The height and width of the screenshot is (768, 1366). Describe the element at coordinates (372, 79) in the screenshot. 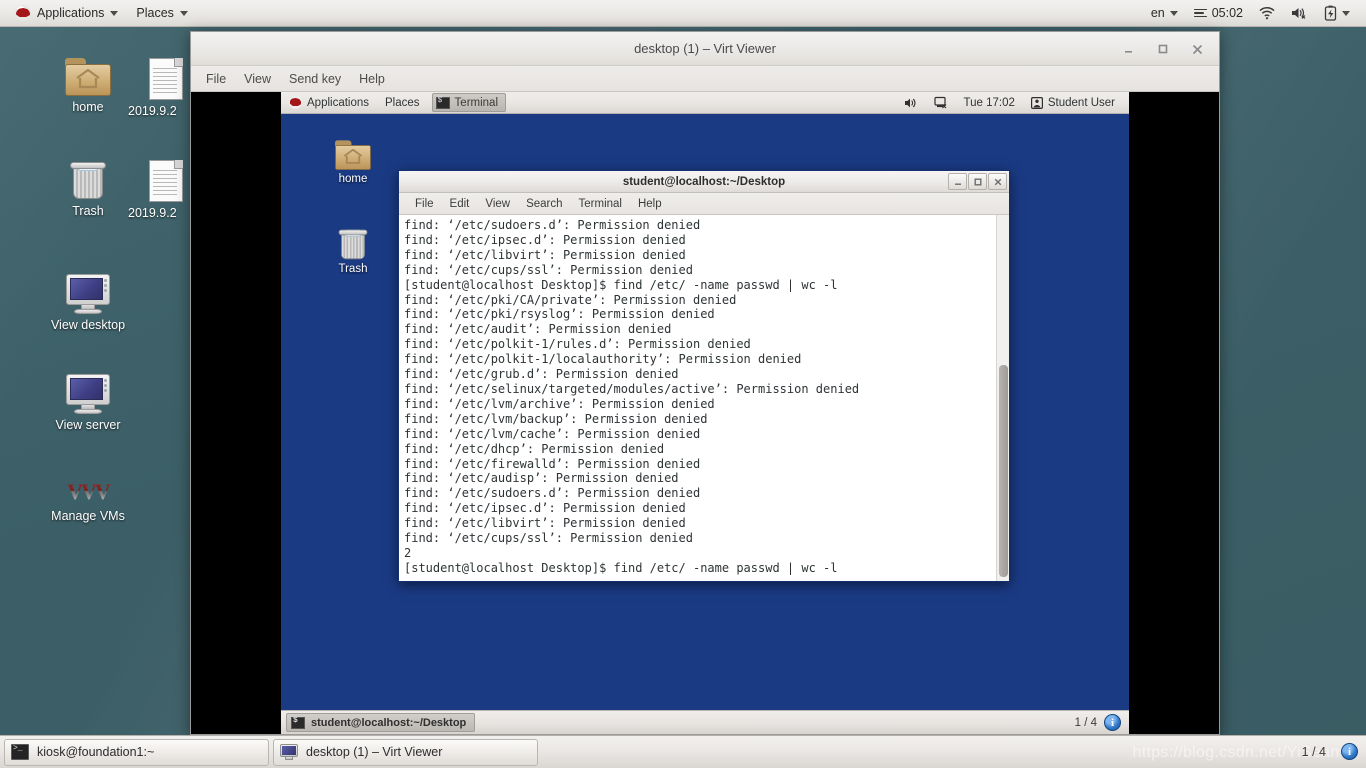

I see `menu-help: Help` at that location.